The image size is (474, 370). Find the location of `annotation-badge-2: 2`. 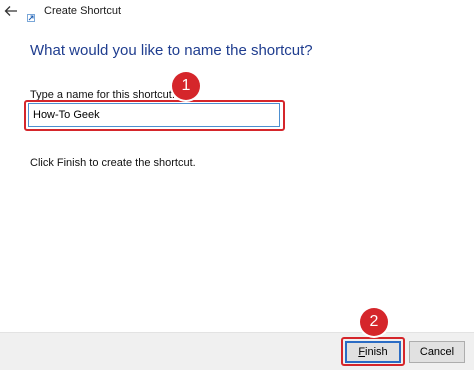

annotation-badge-2: 2 is located at coordinates (374, 322).